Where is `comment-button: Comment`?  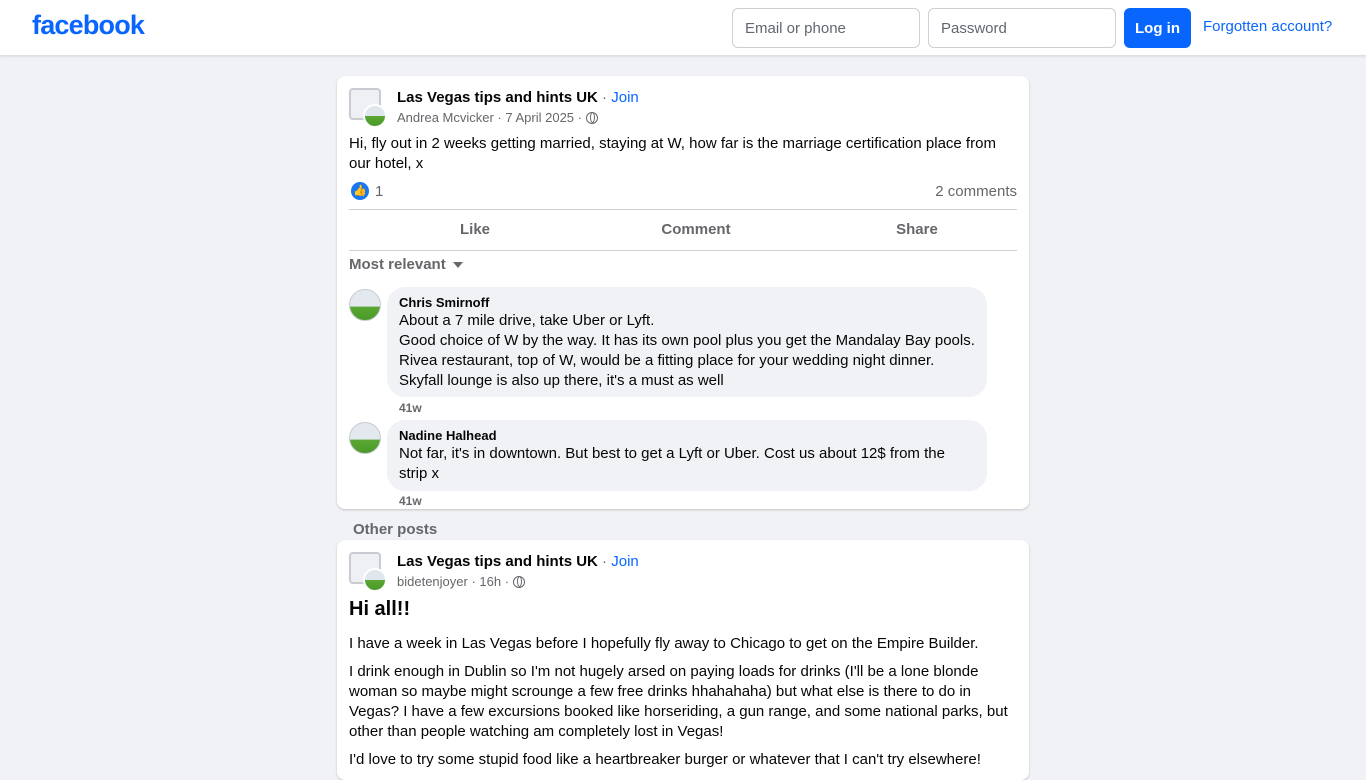 comment-button: Comment is located at coordinates (696, 230).